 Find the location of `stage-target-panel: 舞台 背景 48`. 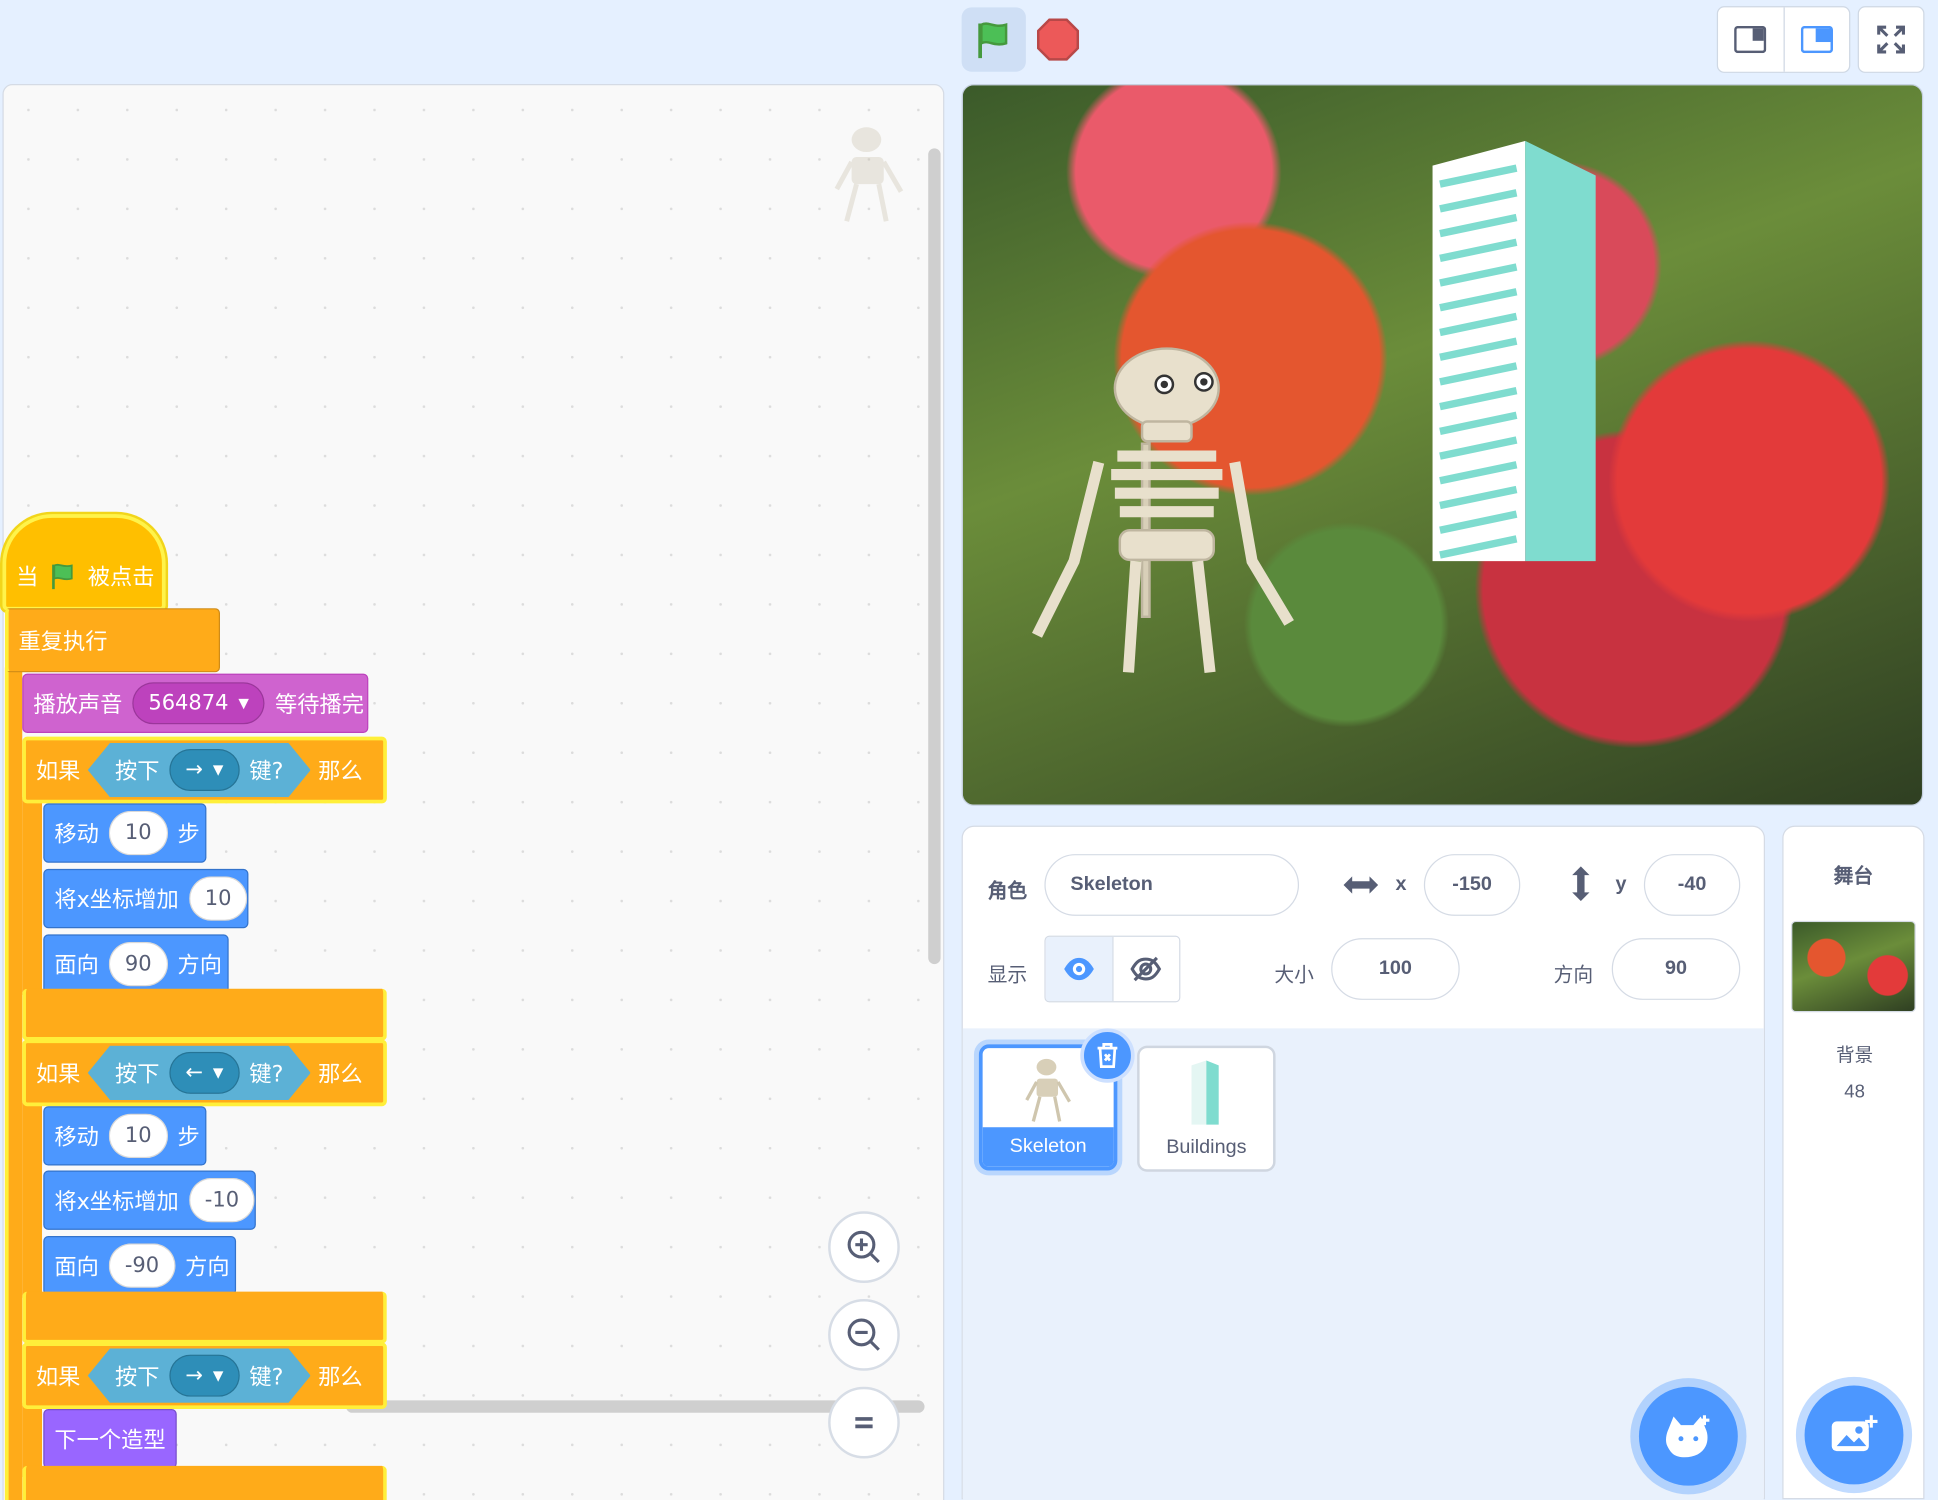

stage-target-panel: 舞台 背景 48 is located at coordinates (1853, 1162).